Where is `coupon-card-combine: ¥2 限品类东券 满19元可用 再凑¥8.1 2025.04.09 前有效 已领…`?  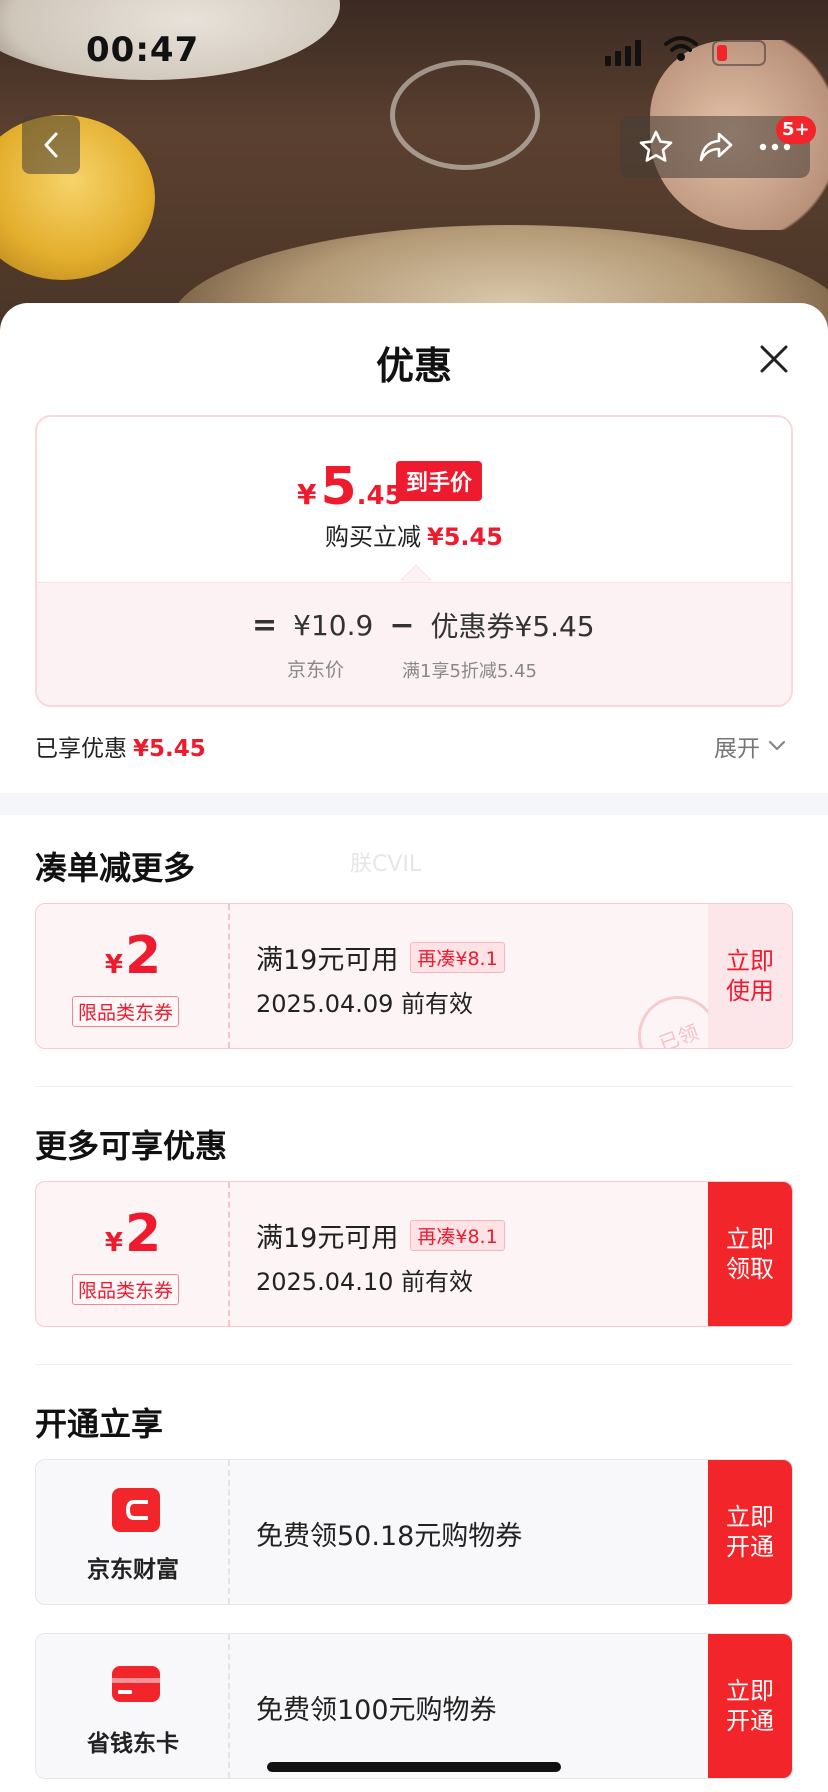
coupon-card-combine: ¥2 限品类东券 满19元可用 再凑¥8.1 2025.04.09 前有效 已领… is located at coordinates (414, 976).